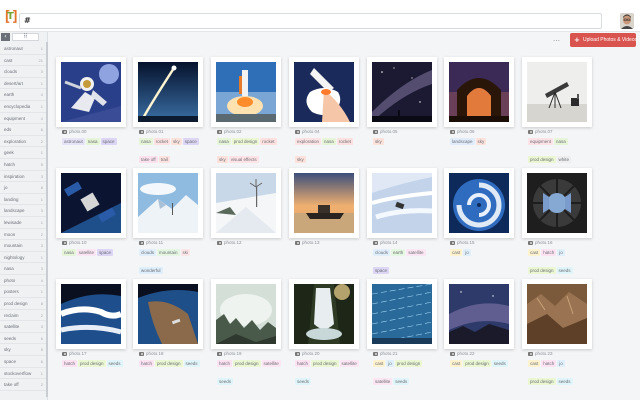  What do you see at coordinates (23, 246) in the screenshot?
I see `sidebar-item-mountain: mountain 3` at bounding box center [23, 246].